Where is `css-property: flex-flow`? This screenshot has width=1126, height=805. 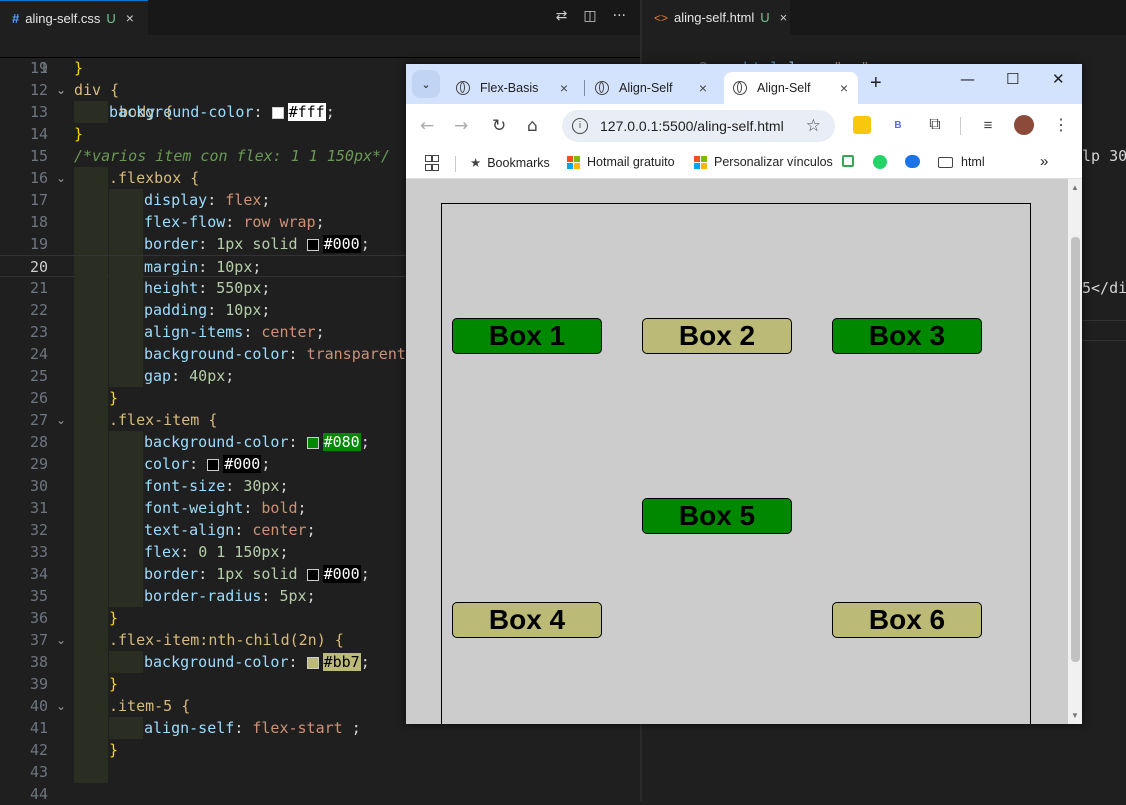 css-property: flex-flow is located at coordinates (185, 222).